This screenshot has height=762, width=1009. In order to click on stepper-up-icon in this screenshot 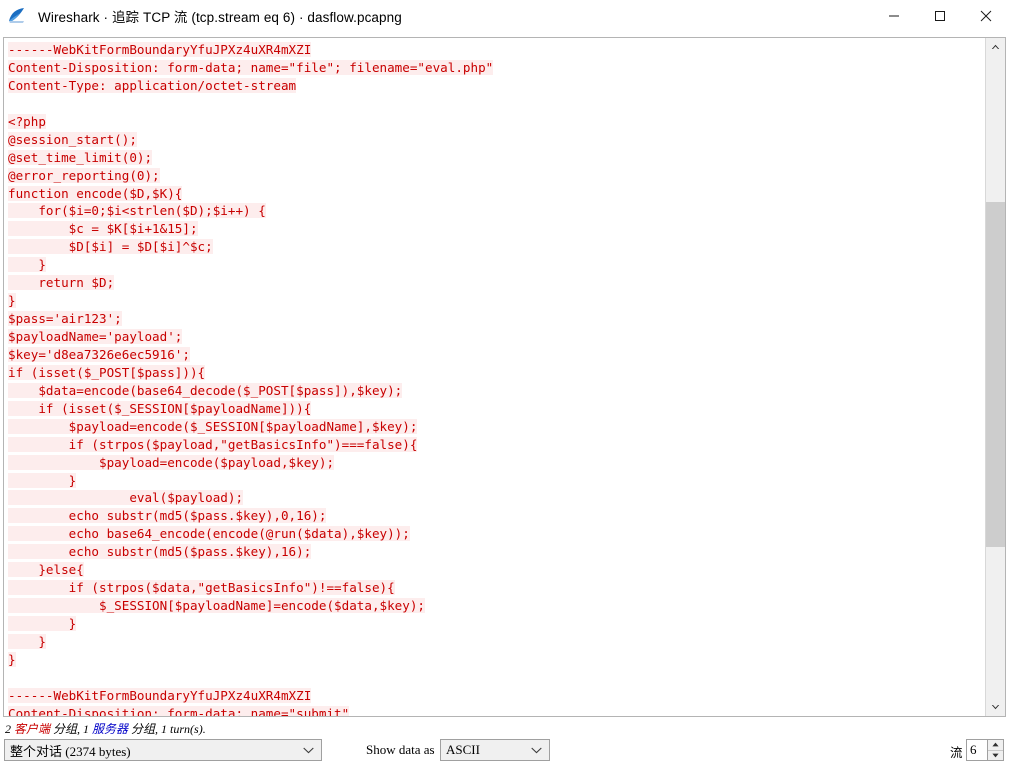, I will do `click(995, 745)`.